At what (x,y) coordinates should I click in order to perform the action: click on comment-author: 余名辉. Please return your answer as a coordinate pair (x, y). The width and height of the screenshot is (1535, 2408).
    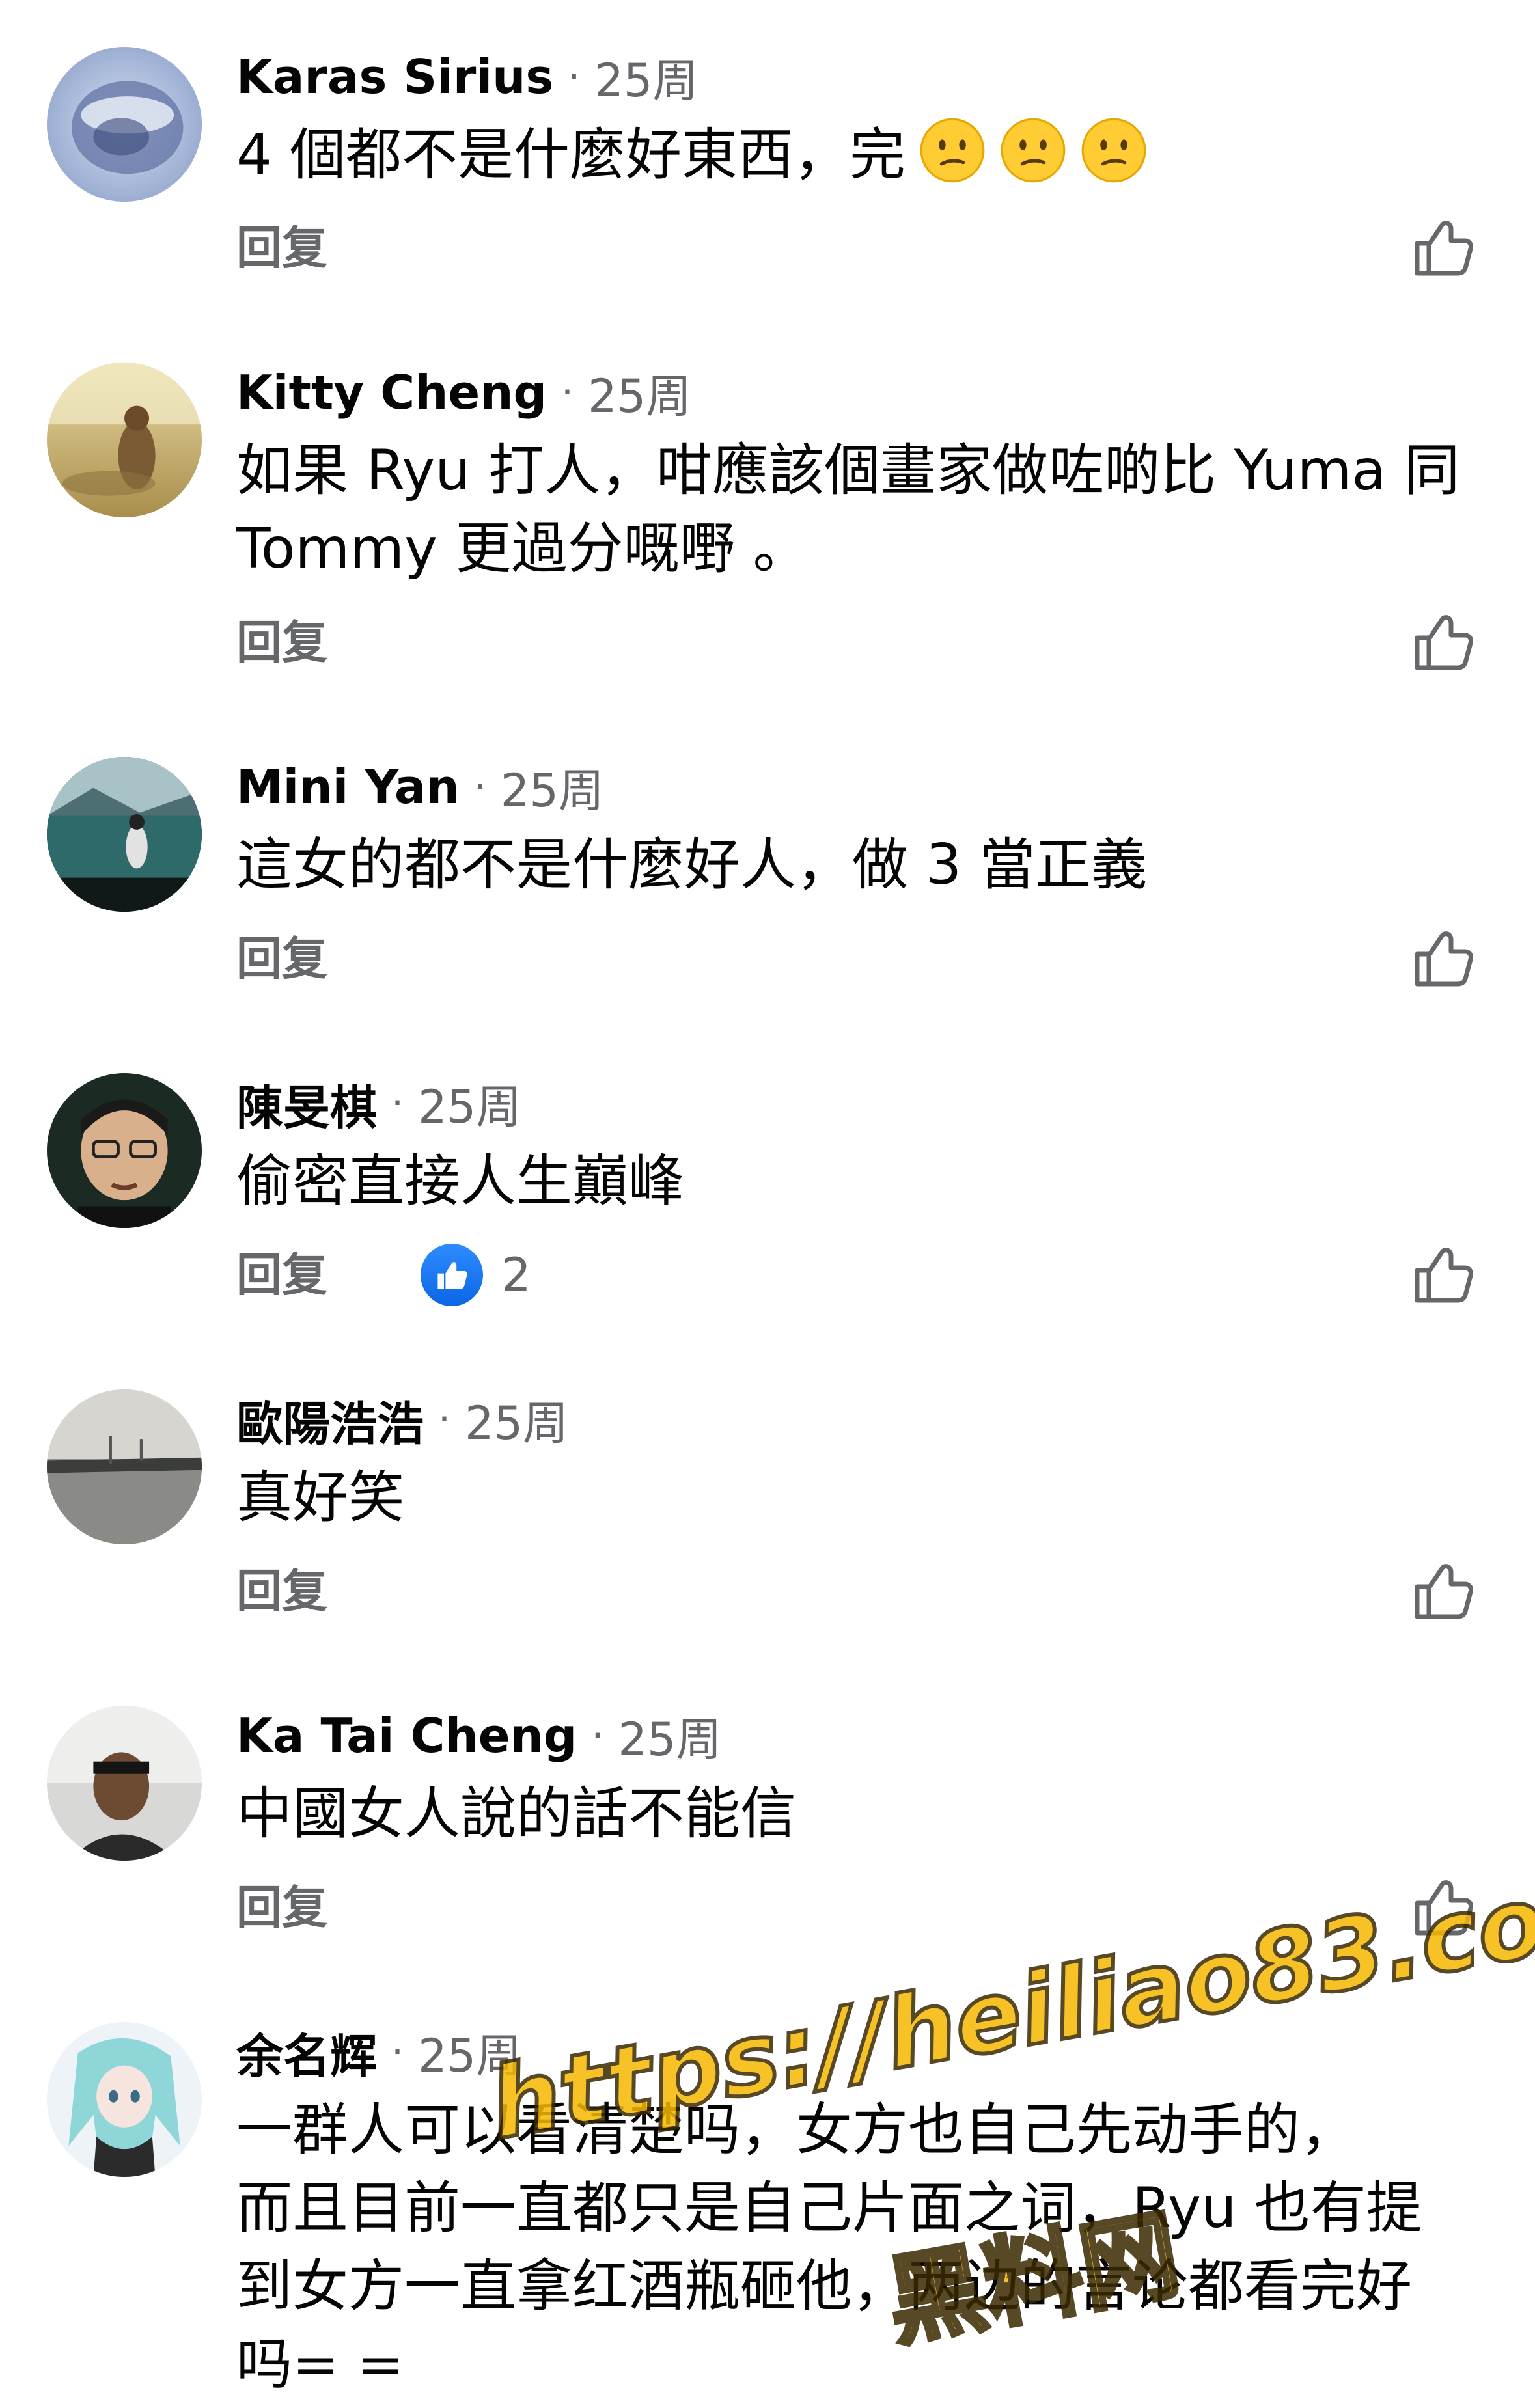
    Looking at the image, I should click on (306, 2052).